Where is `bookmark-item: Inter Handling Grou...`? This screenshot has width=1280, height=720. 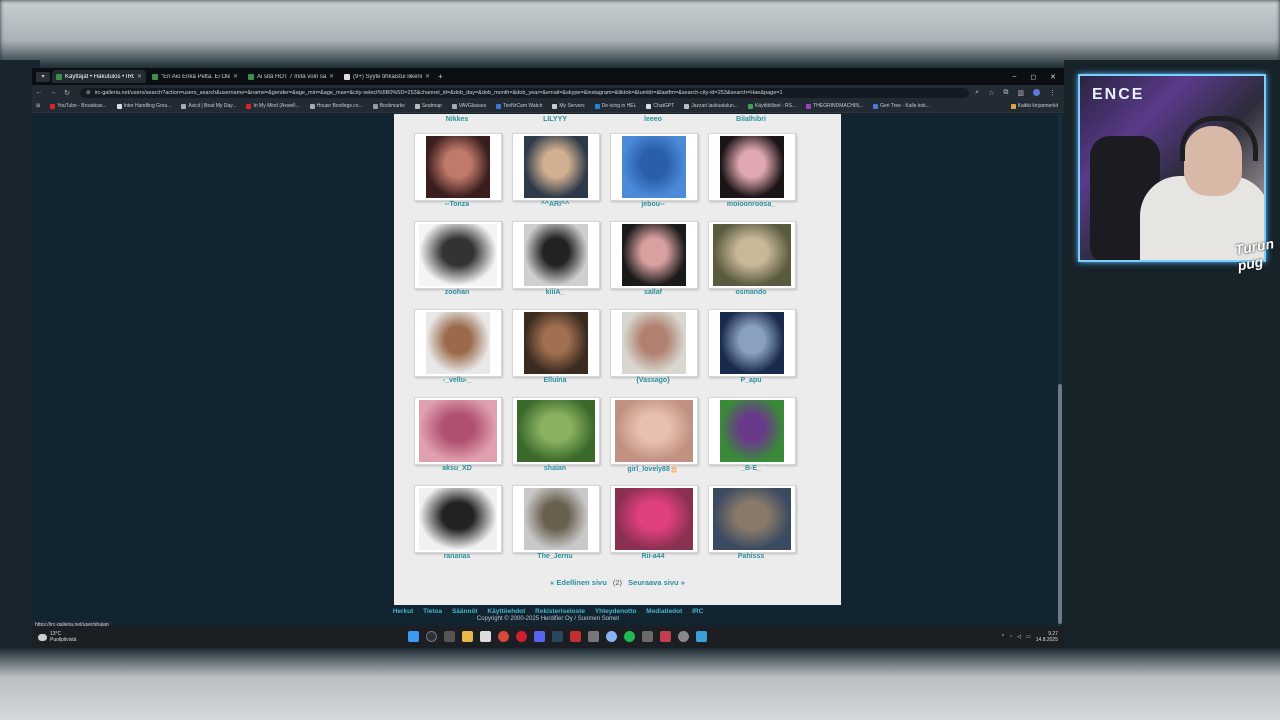 bookmark-item: Inter Handling Grou... is located at coordinates (143, 106).